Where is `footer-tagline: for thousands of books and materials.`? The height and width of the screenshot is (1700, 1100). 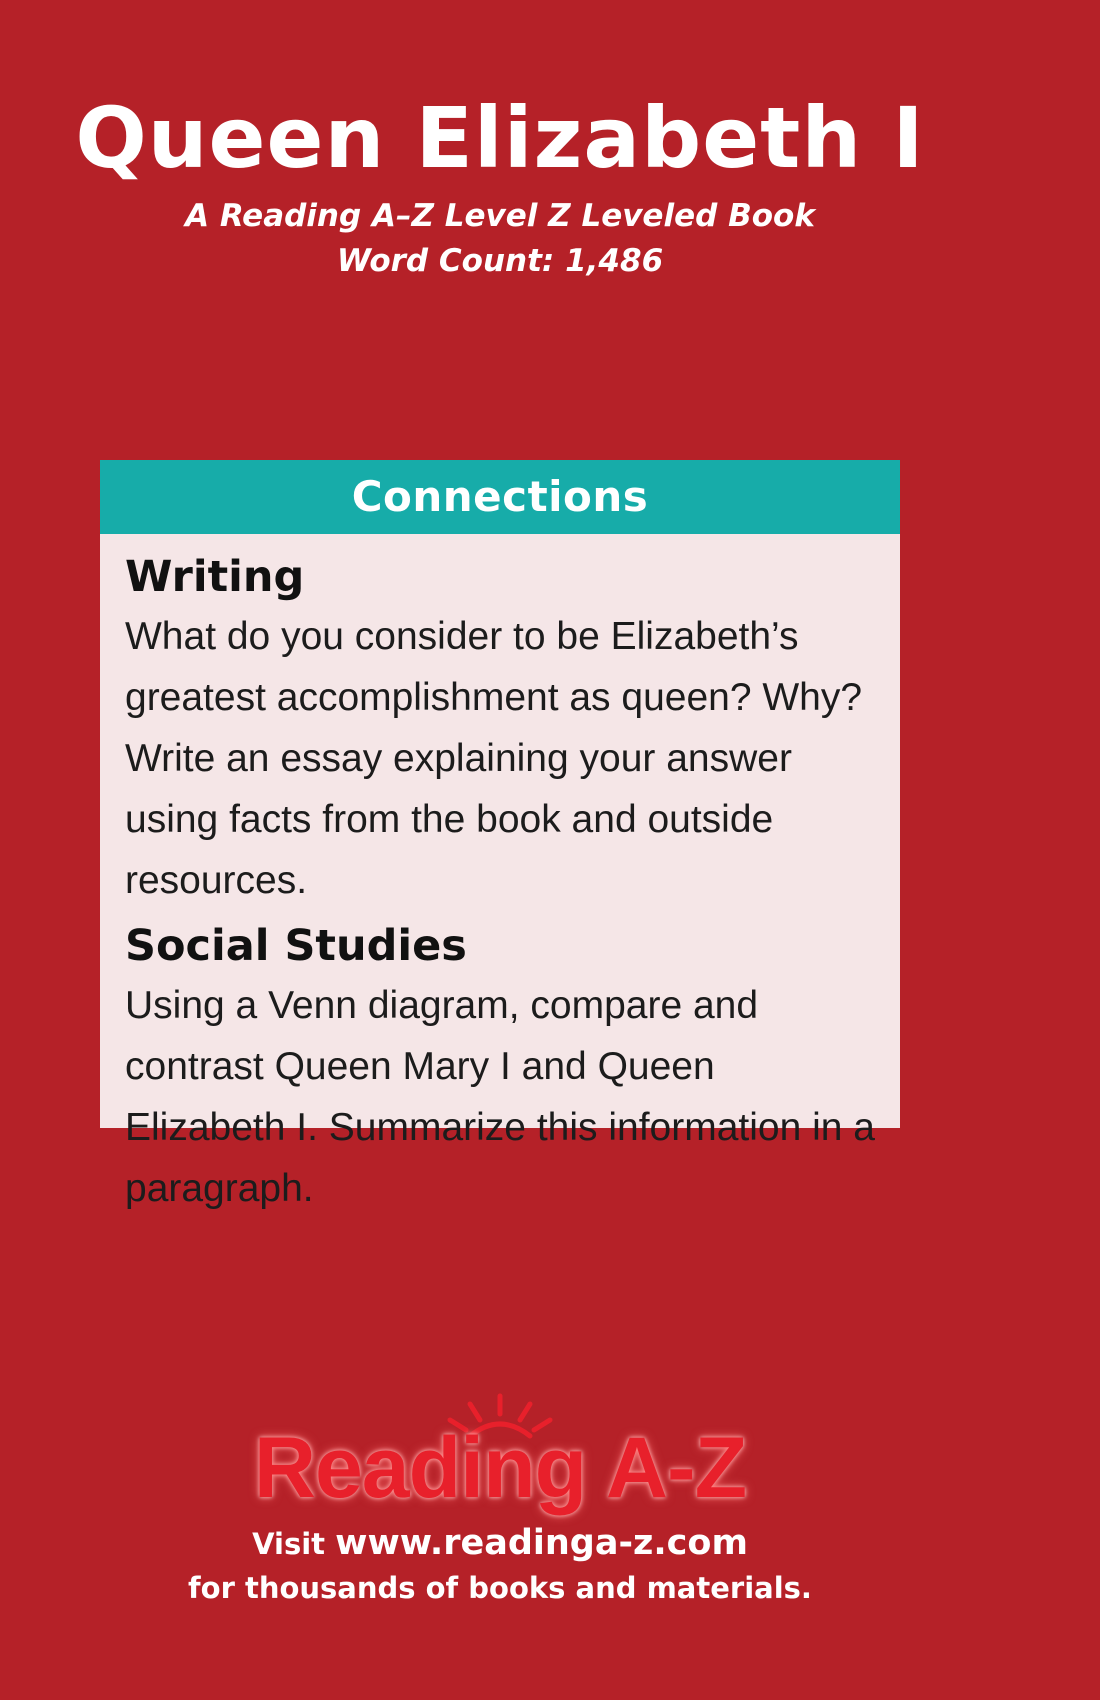 footer-tagline: for thousands of books and materials. is located at coordinates (500, 1588).